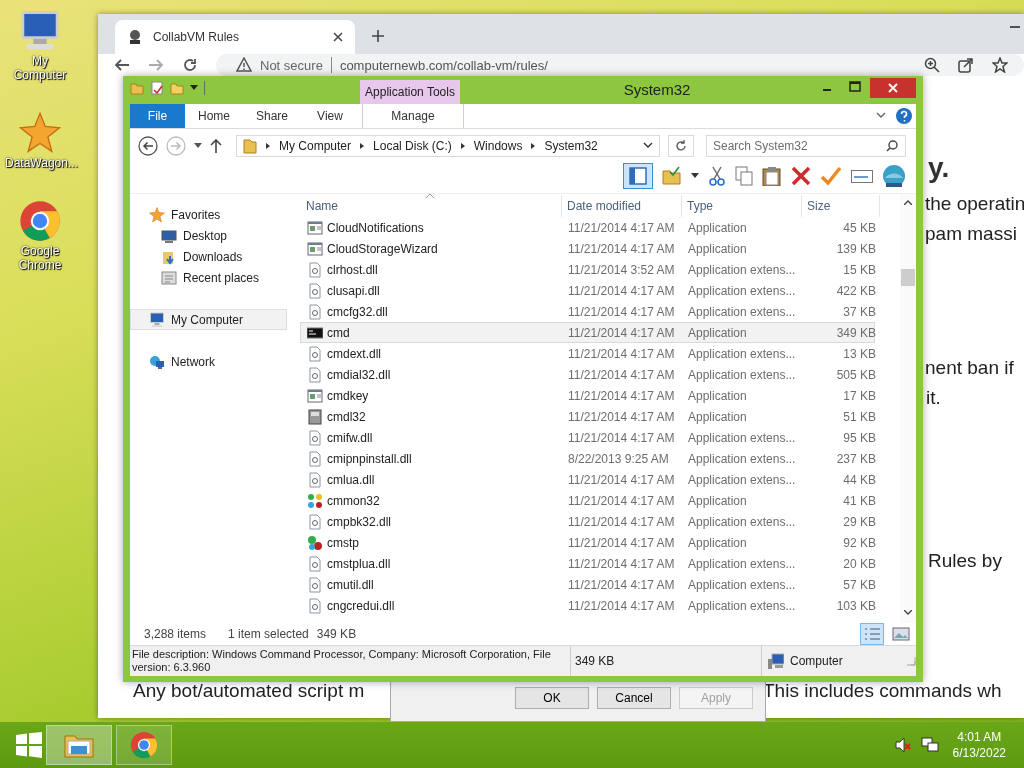 This screenshot has width=1024, height=768. Describe the element at coordinates (587, 542) in the screenshot. I see `file-row: cmstp 11/21/2014 4:17 AM Application 92 KB` at that location.